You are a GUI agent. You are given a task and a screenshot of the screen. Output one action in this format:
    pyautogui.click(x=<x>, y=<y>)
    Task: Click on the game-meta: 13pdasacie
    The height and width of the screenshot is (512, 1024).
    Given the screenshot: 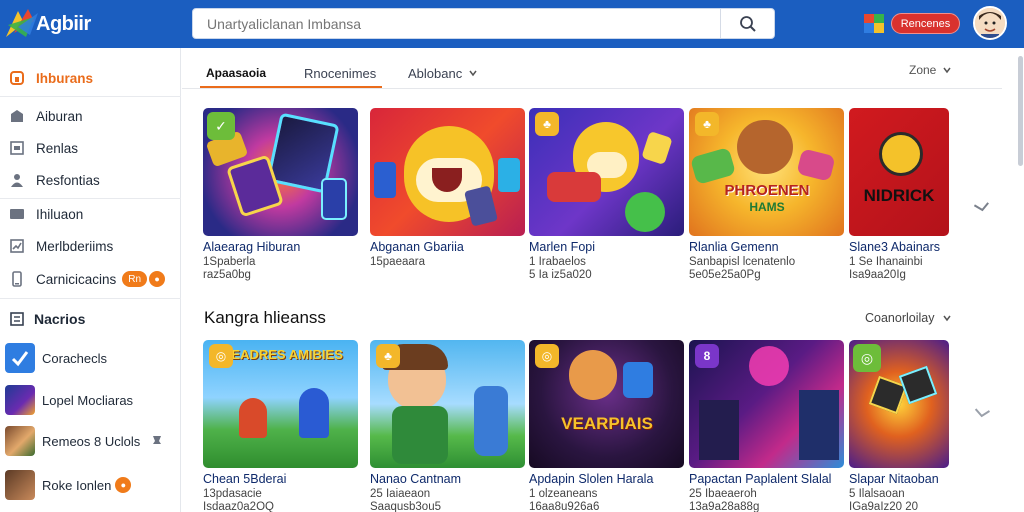 What is the action you would take?
    pyautogui.click(x=232, y=494)
    